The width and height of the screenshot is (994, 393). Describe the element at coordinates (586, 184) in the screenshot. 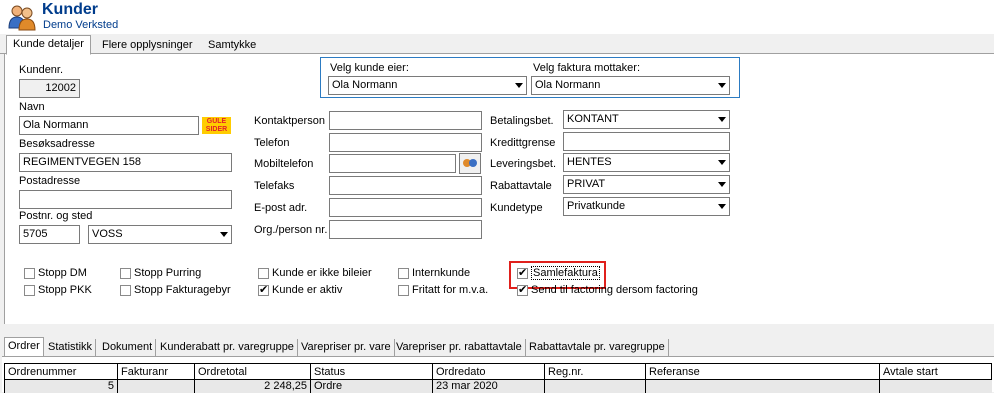

I see `rabatt-value: PRIVAT` at that location.